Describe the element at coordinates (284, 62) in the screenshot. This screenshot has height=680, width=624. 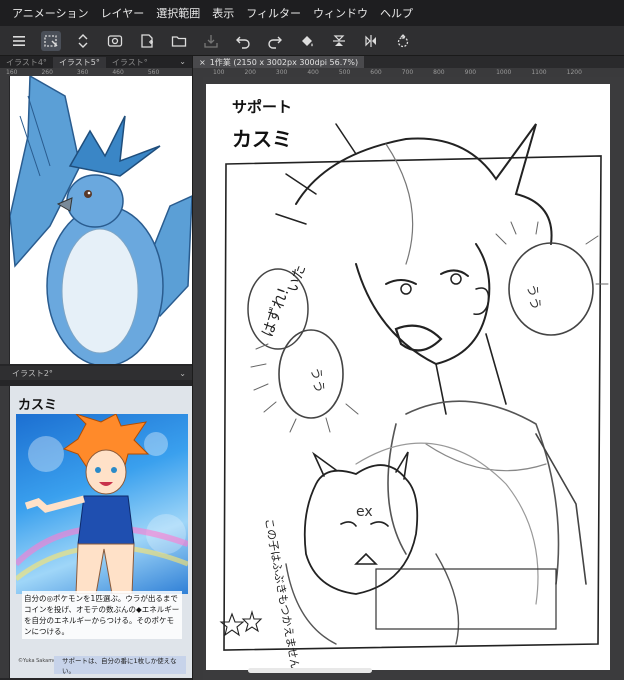
I see `canvas-tab-label: 1作業 (2150 x 3002px 300dpi 56.7%)` at that location.